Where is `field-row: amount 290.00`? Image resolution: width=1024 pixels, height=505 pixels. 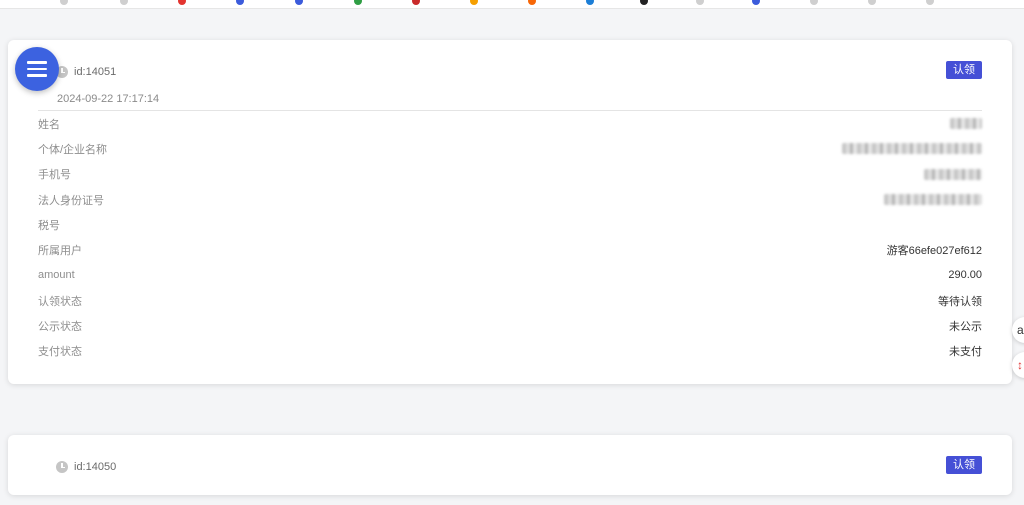
field-row: amount 290.00 is located at coordinates (510, 275).